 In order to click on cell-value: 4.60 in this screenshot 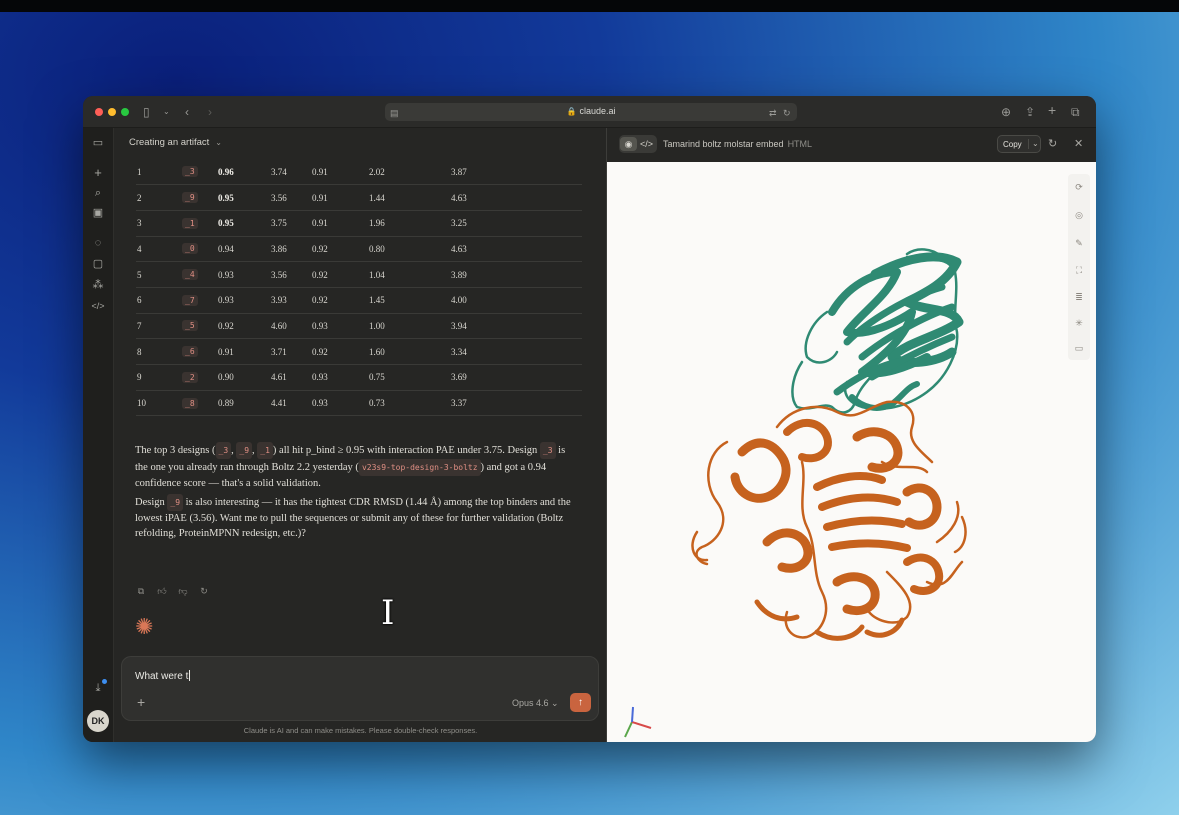, I will do `click(279, 325)`.